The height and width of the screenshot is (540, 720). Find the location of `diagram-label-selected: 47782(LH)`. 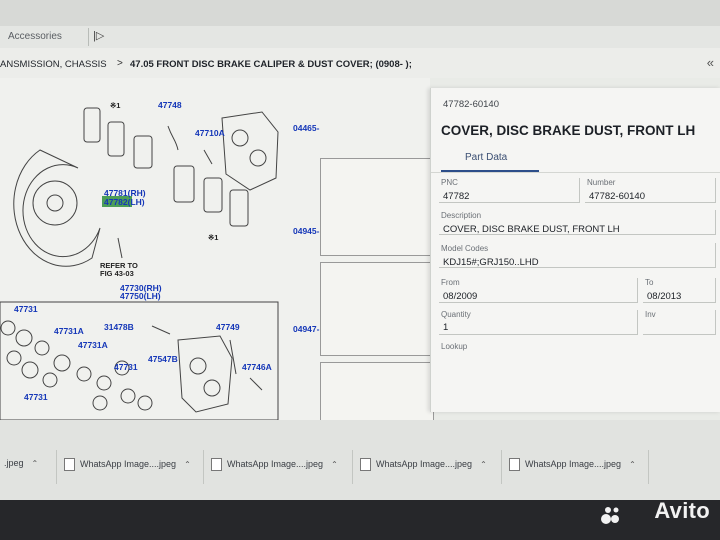

diagram-label-selected: 47782(LH) is located at coordinates (124, 202).